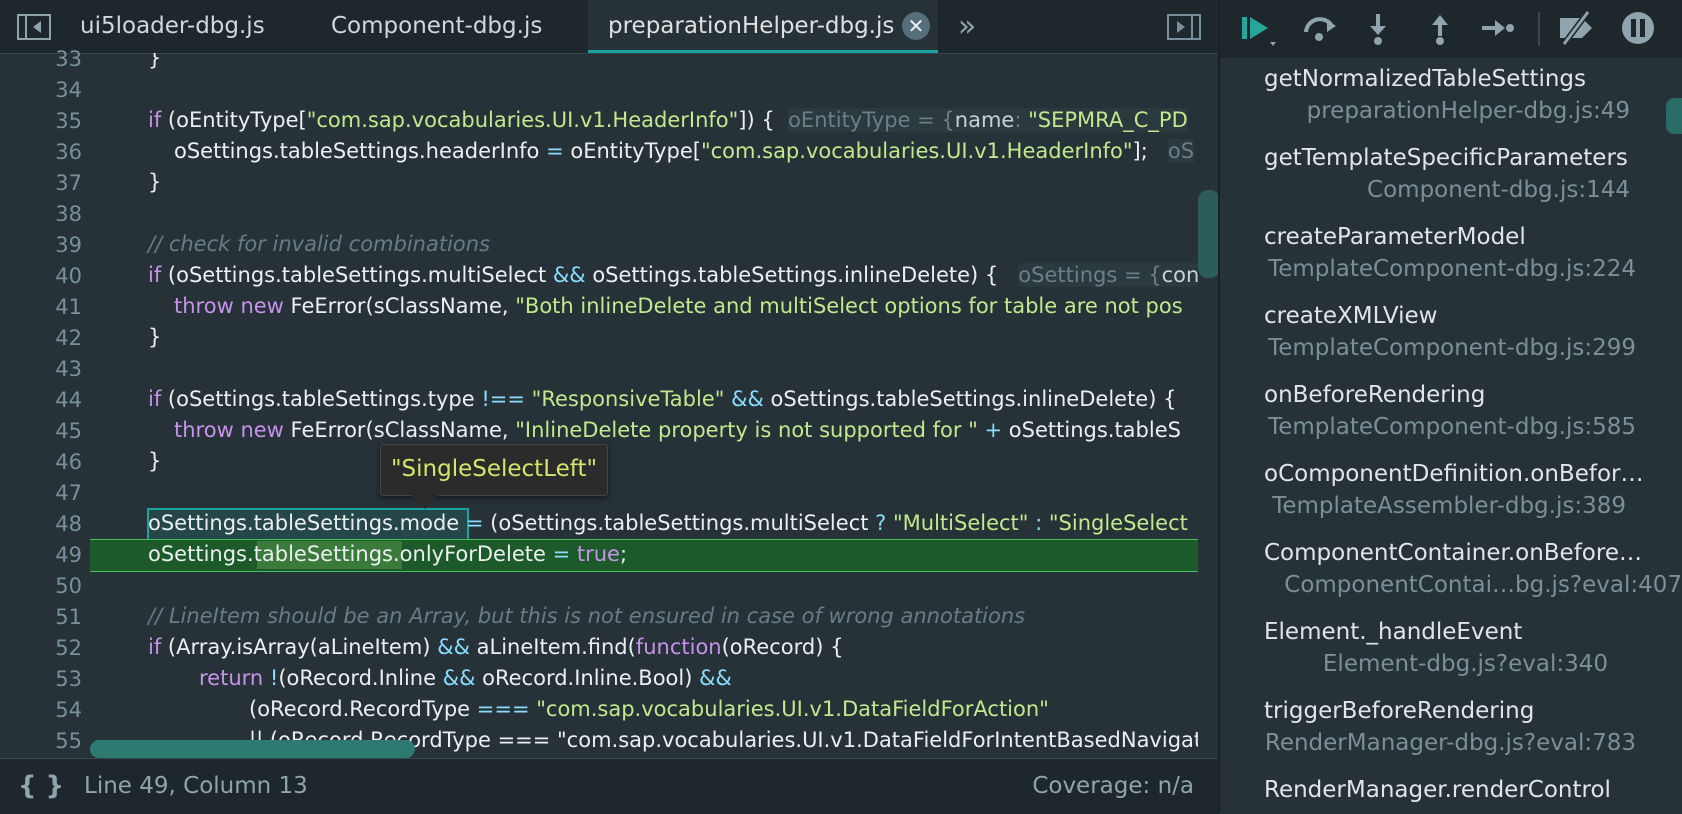  I want to click on step-icon, so click(1498, 28).